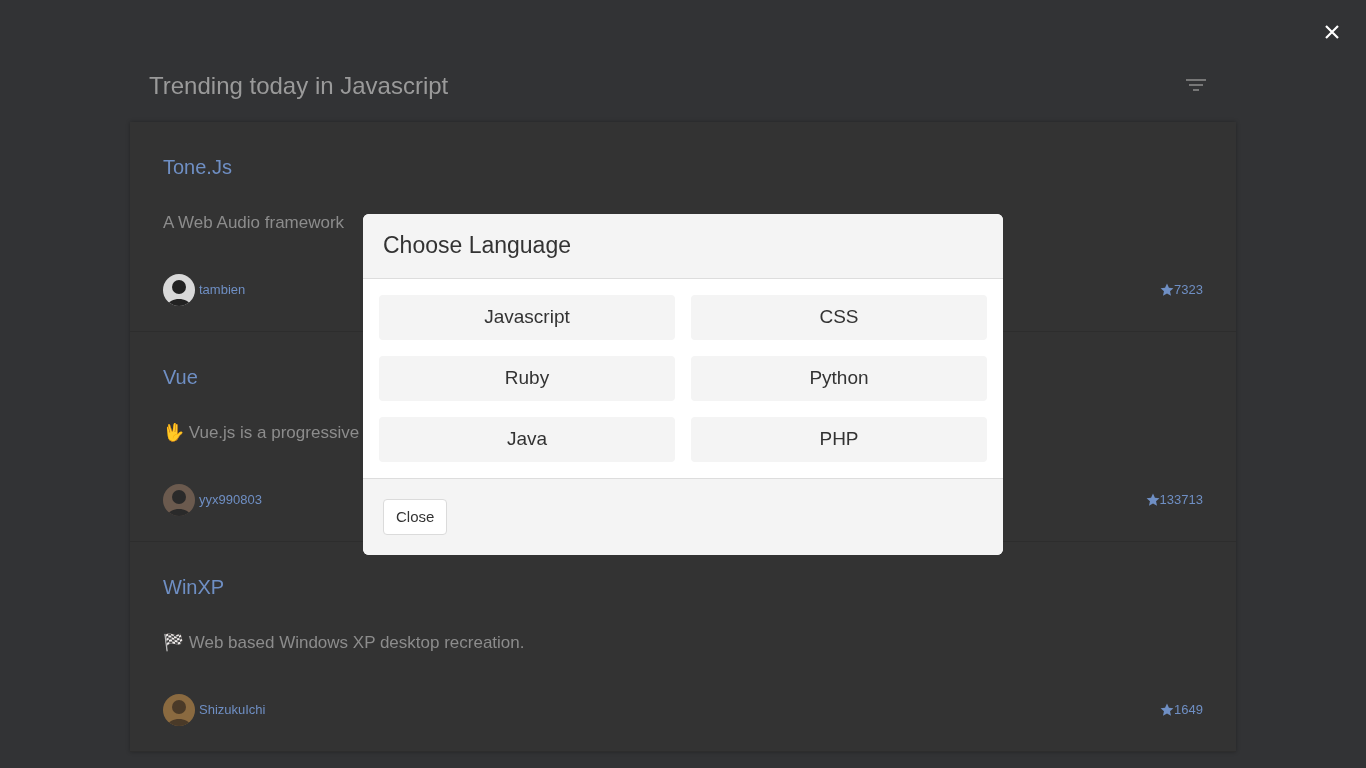 The image size is (1366, 768). I want to click on repo-description: A Web Audio framework, so click(254, 223).